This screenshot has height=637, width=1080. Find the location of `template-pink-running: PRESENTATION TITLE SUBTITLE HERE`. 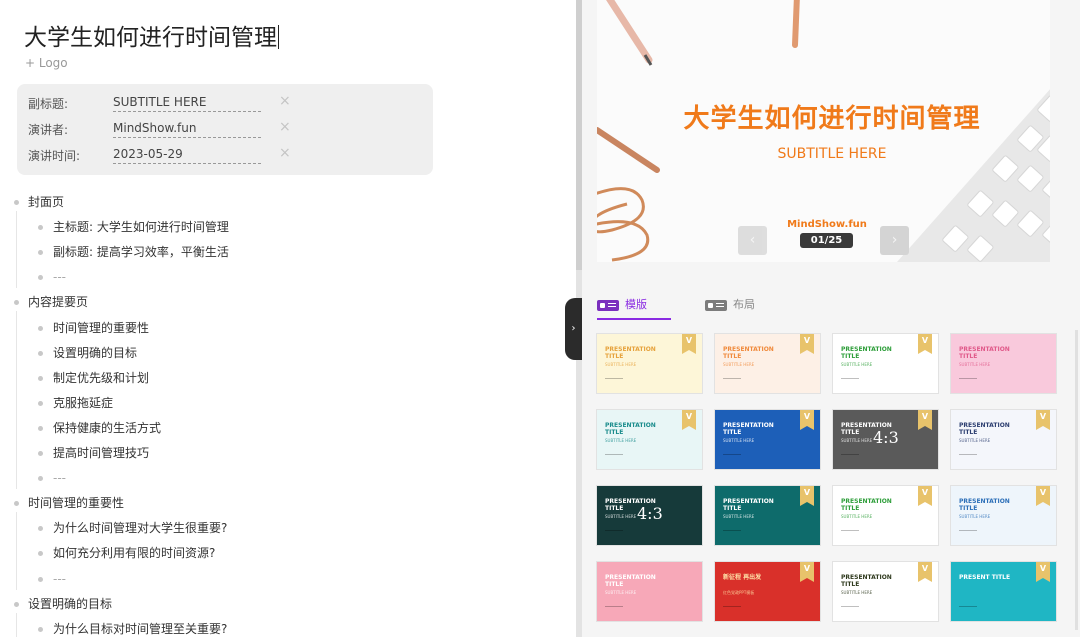

template-pink-running: PRESENTATION TITLE SUBTITLE HERE is located at coordinates (649, 591).